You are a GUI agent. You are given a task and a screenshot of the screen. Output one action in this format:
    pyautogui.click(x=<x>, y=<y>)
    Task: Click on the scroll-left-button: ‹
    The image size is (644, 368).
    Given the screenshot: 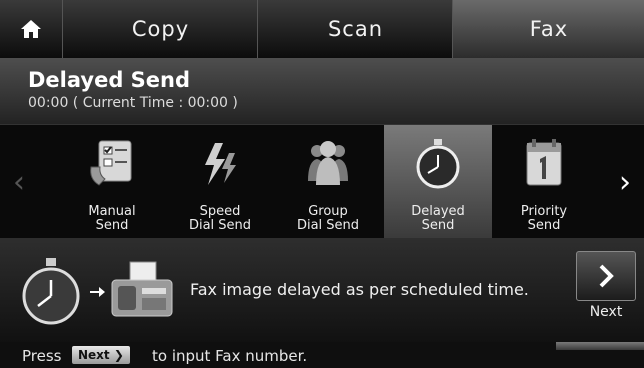 What is the action you would take?
    pyautogui.click(x=19, y=182)
    